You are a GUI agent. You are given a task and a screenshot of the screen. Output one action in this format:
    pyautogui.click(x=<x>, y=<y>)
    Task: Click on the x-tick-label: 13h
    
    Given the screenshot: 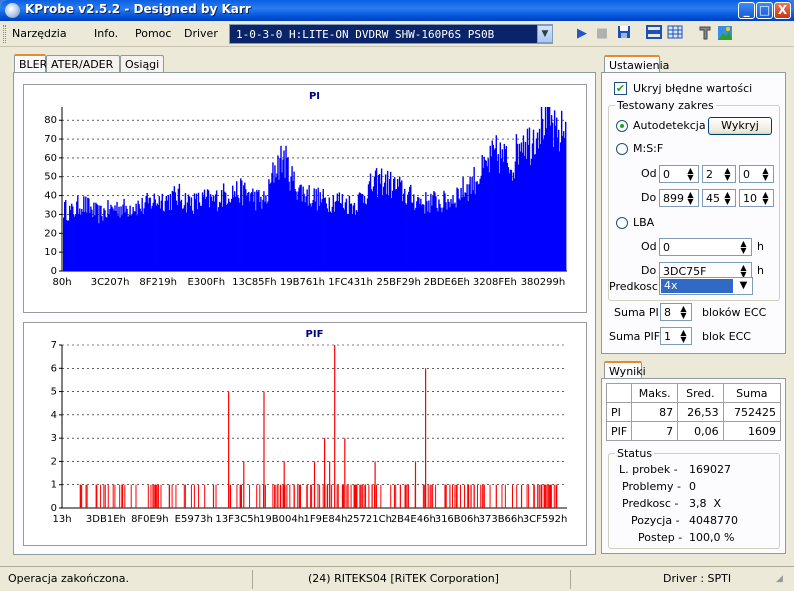 What is the action you would take?
    pyautogui.click(x=61, y=519)
    